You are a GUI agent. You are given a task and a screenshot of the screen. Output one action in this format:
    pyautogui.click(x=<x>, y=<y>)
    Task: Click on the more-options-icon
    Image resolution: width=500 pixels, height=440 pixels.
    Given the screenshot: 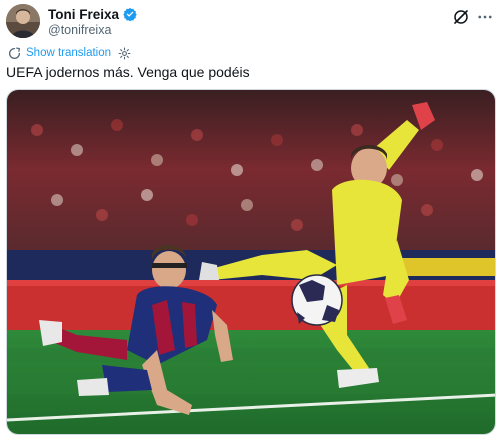 What is the action you would take?
    pyautogui.click(x=485, y=17)
    